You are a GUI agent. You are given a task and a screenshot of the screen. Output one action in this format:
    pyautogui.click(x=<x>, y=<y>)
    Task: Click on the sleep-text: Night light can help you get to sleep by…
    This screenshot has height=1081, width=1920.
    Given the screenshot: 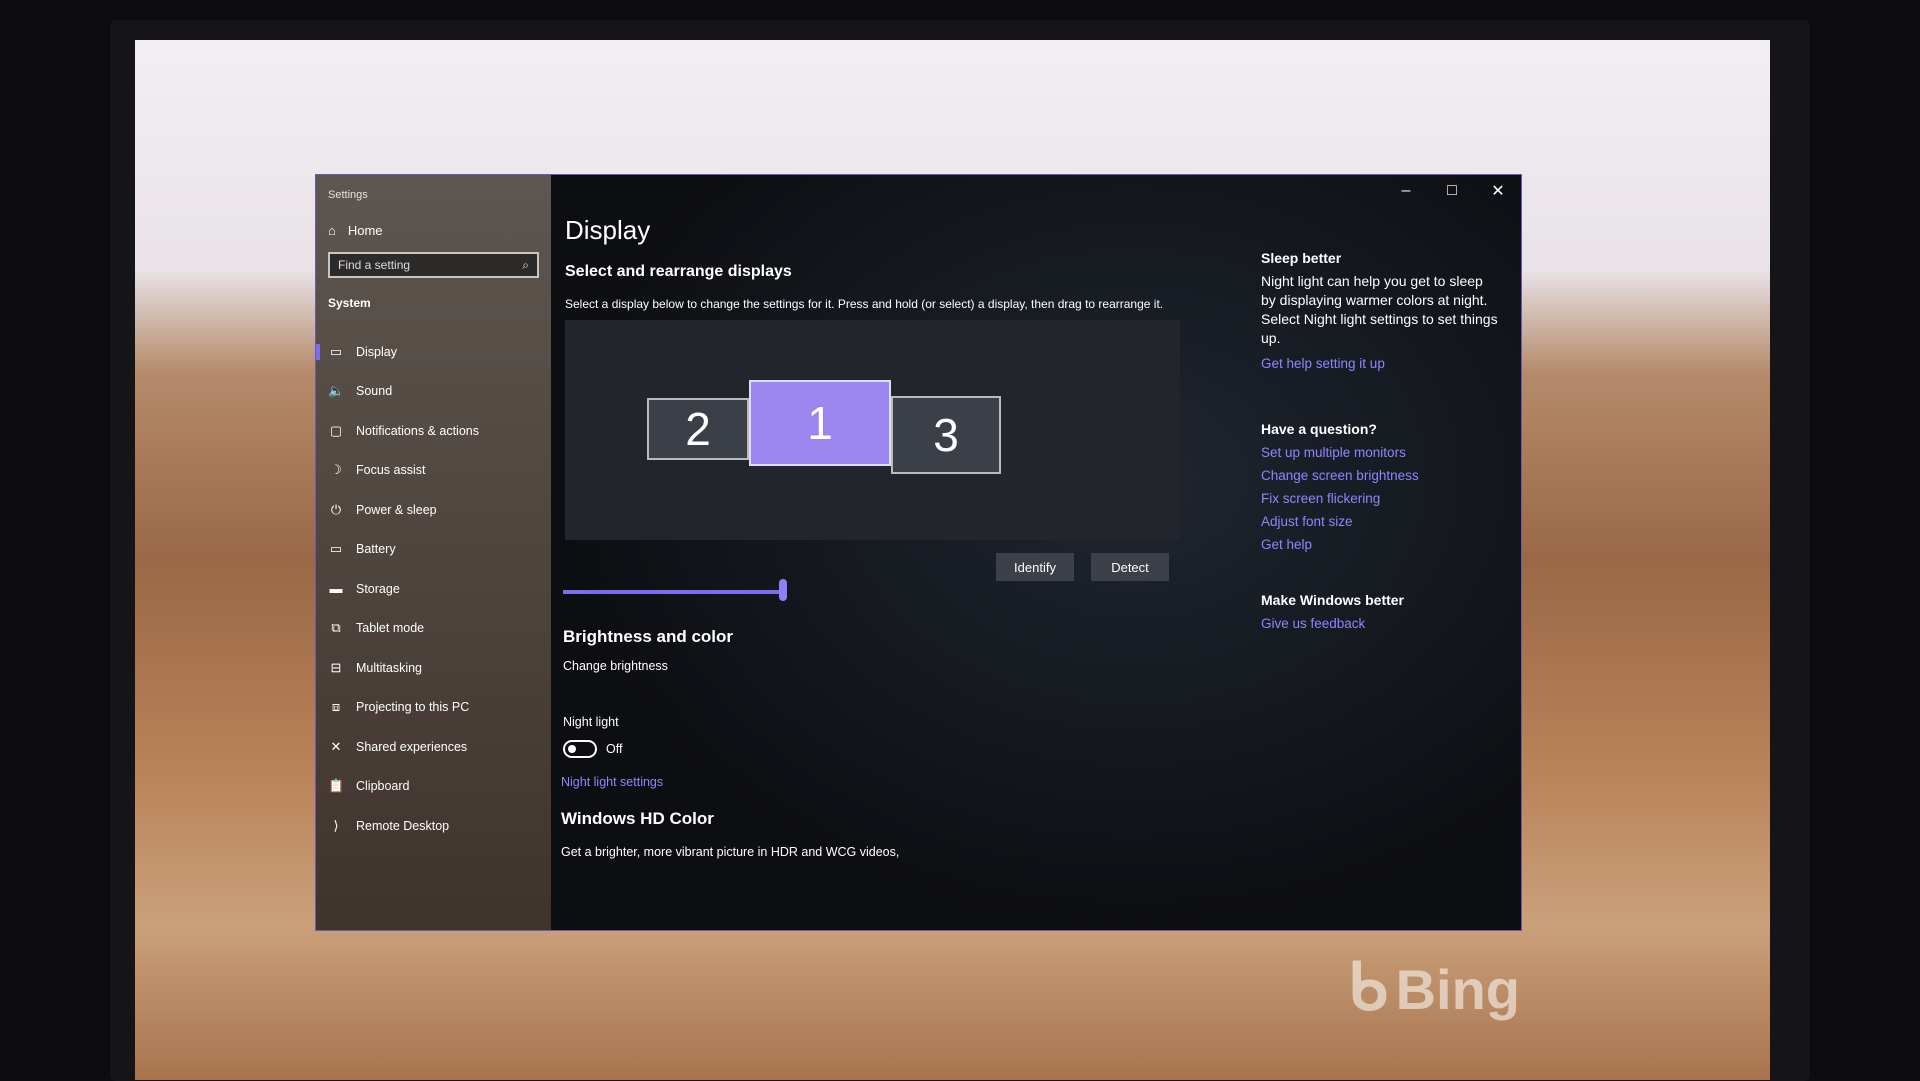 What is the action you would take?
    pyautogui.click(x=1379, y=309)
    